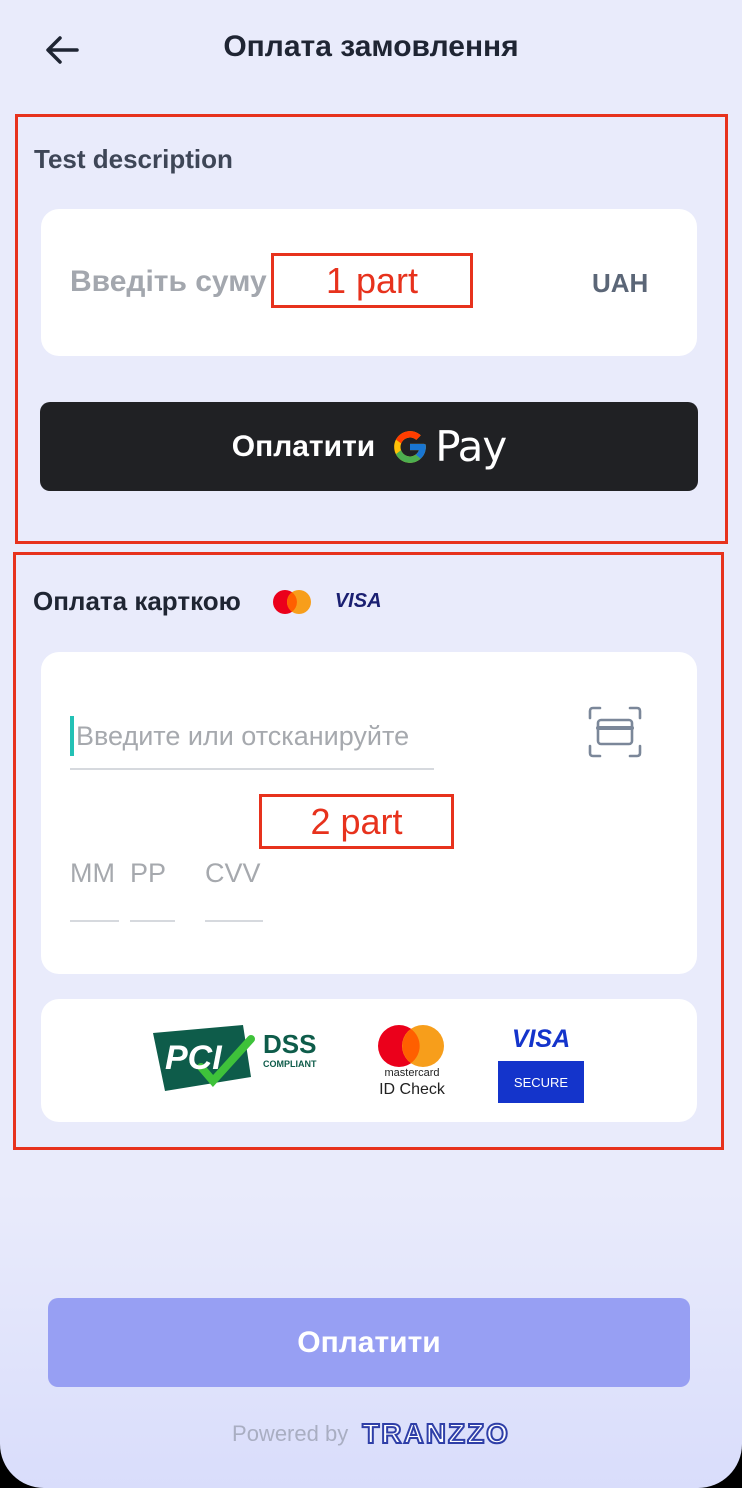  What do you see at coordinates (412, 1089) in the screenshot?
I see `mastercard-idcheck: ID Check` at bounding box center [412, 1089].